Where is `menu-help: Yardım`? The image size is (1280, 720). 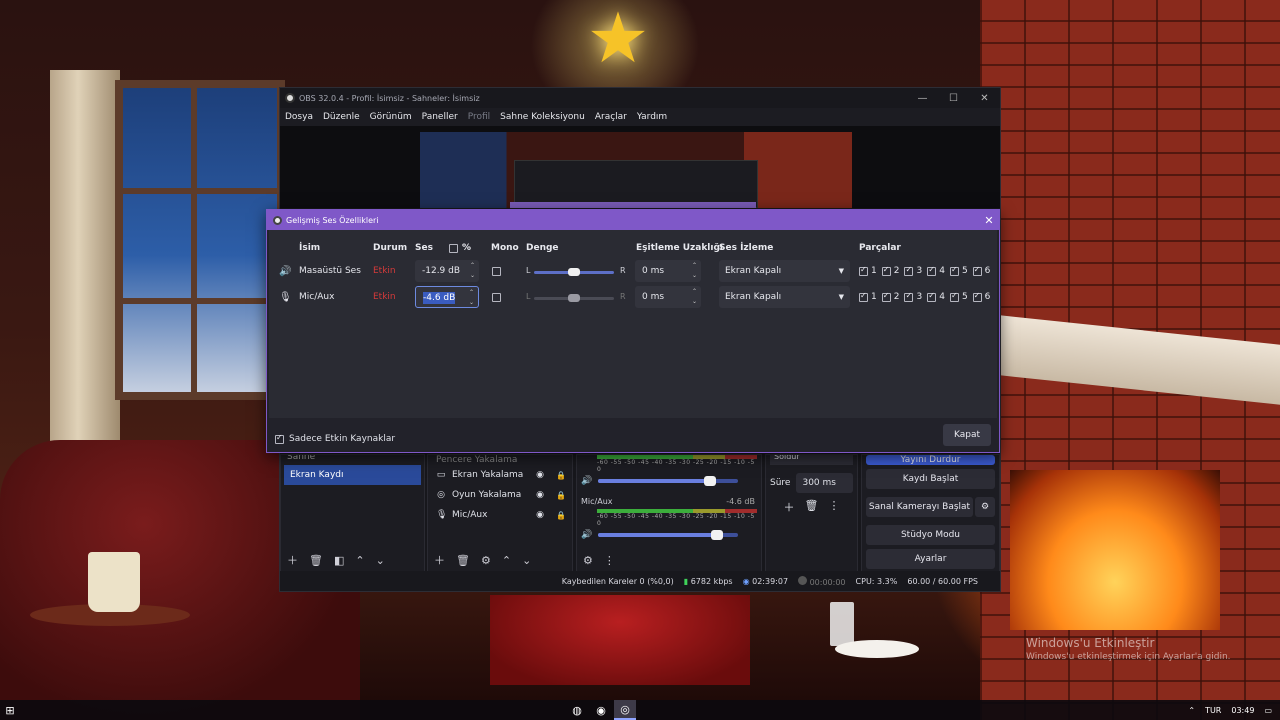 menu-help: Yardım is located at coordinates (652, 117).